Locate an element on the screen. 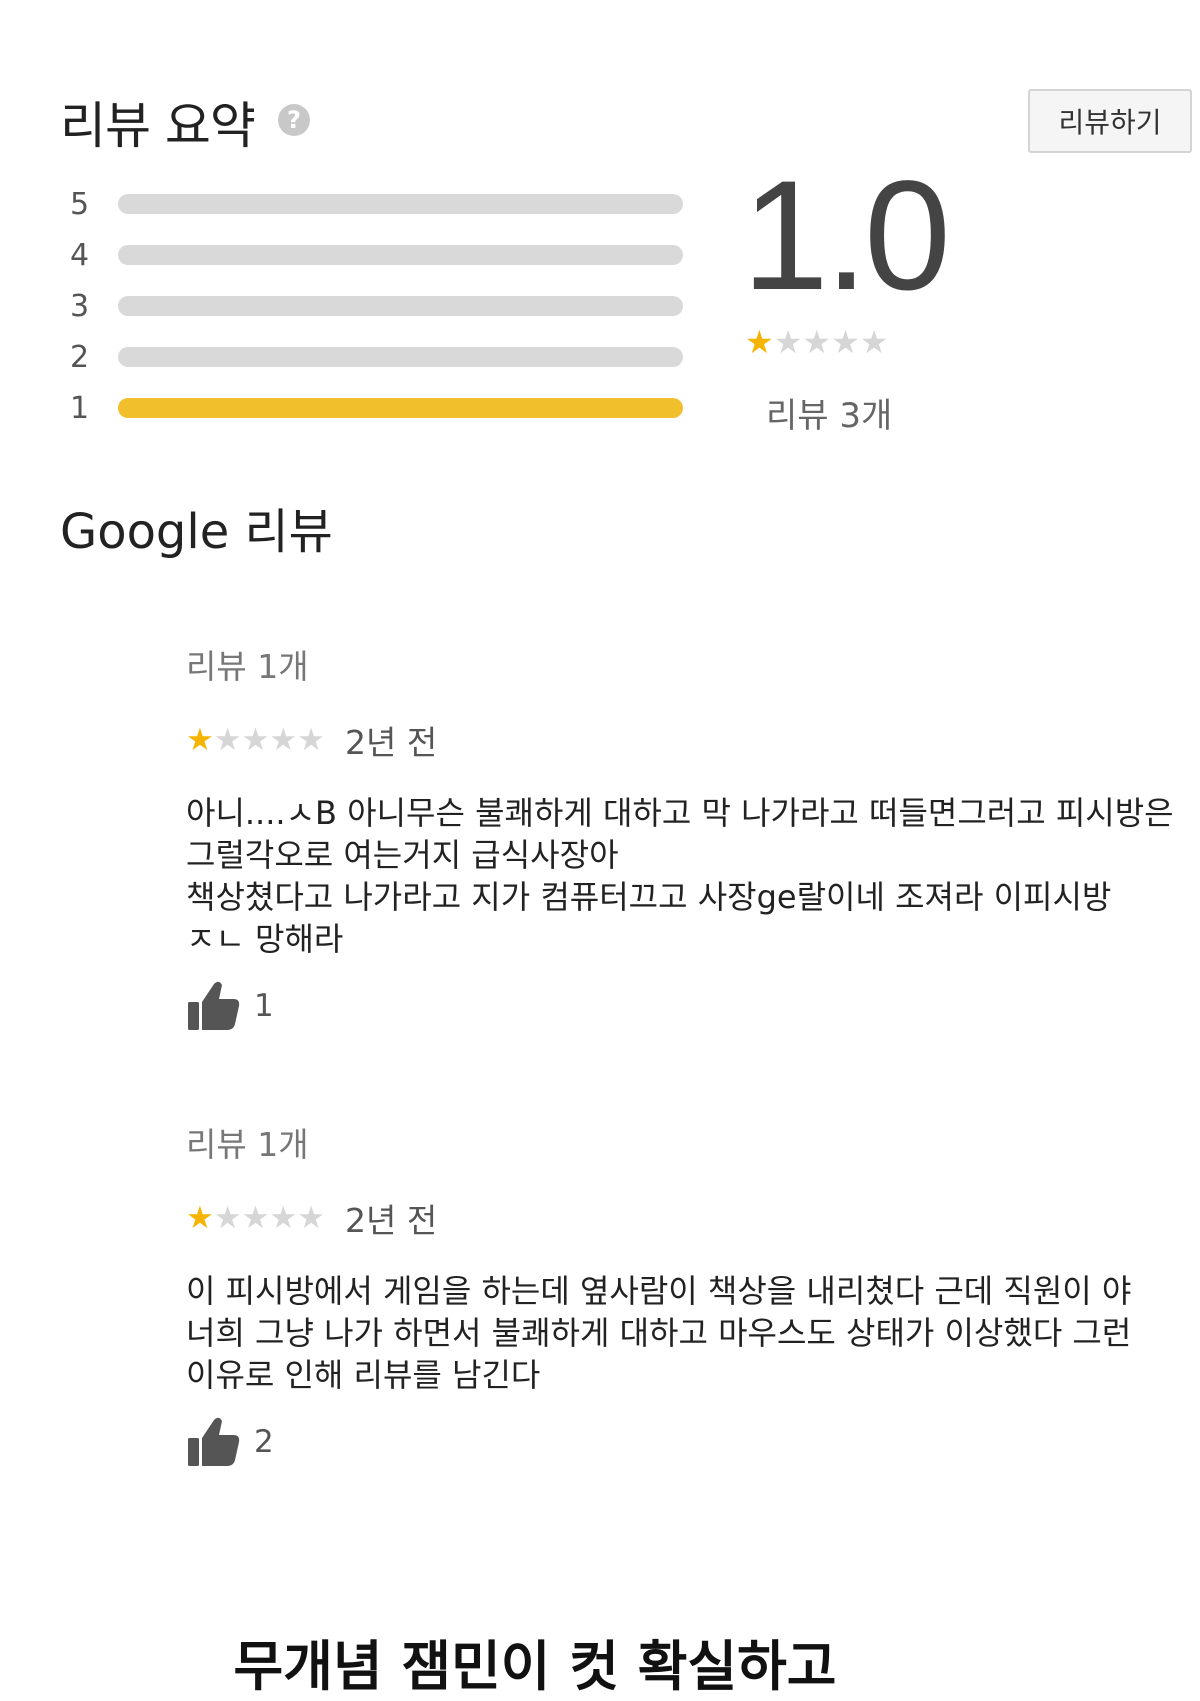  histogram-row-2: 2 is located at coordinates (380, 357).